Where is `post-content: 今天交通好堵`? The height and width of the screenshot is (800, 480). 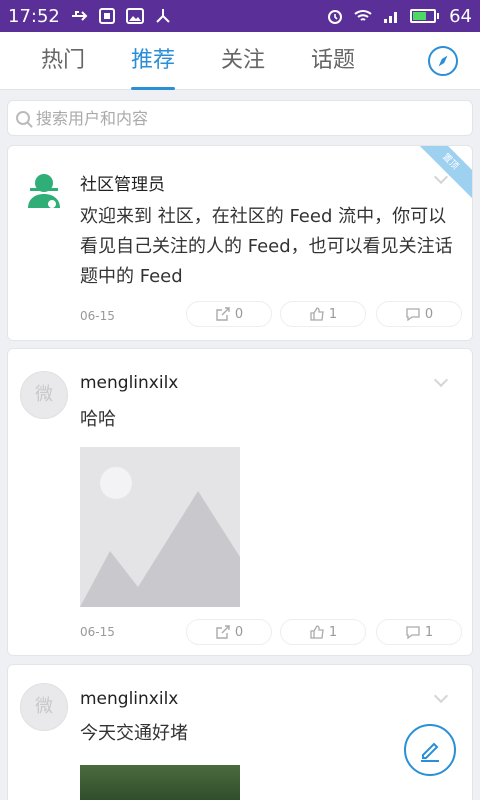
post-content: 今天交通好堵 is located at coordinates (134, 733).